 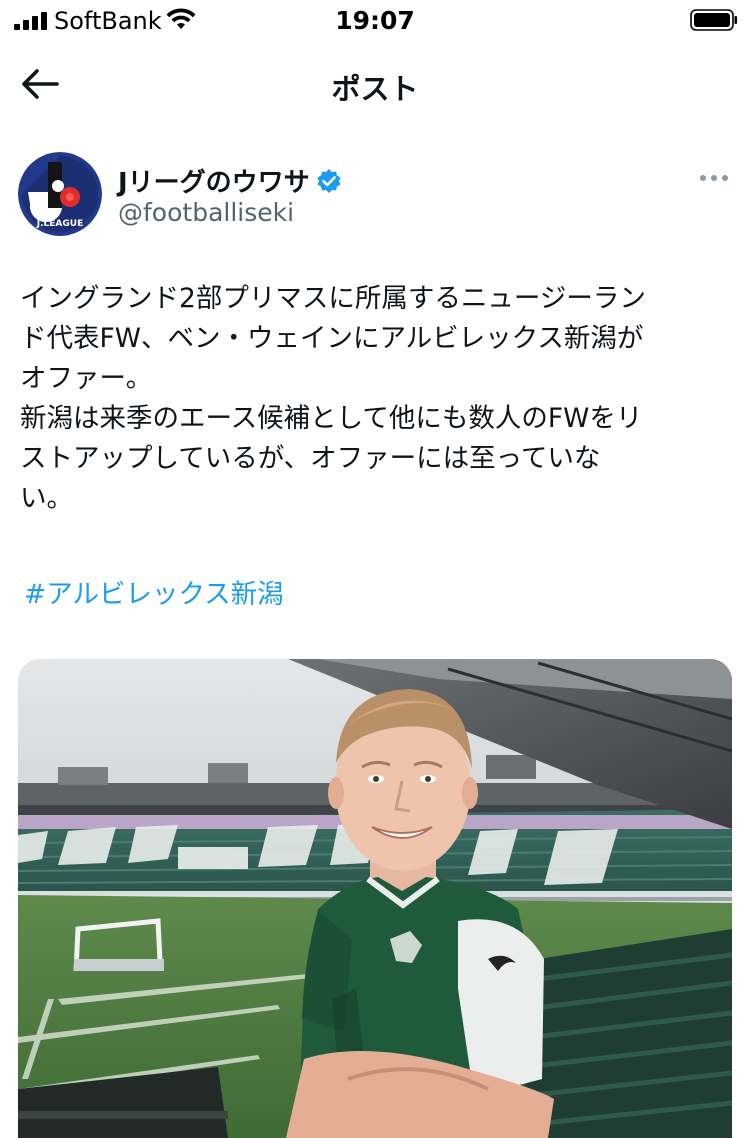 I want to click on avatar: J.LEAGUE, so click(x=60, y=194).